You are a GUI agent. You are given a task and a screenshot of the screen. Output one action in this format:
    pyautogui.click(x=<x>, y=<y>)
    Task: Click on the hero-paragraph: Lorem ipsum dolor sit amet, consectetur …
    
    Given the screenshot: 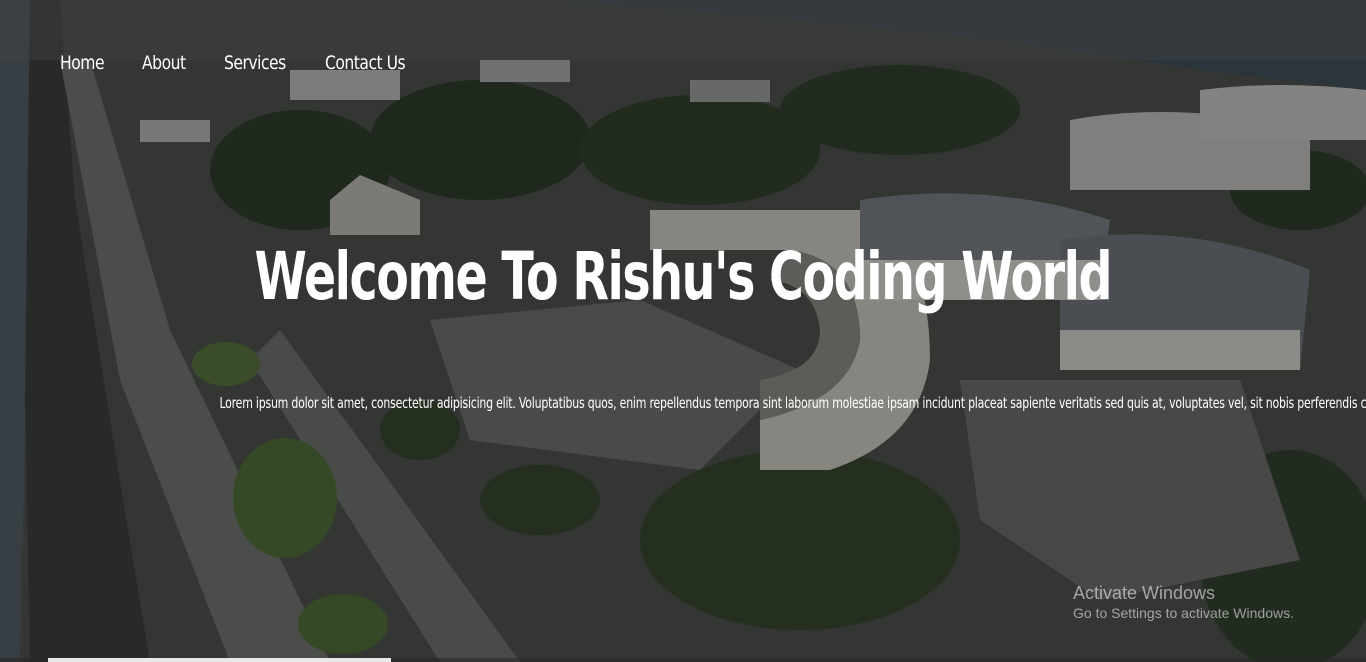 What is the action you would take?
    pyautogui.click(x=683, y=403)
    